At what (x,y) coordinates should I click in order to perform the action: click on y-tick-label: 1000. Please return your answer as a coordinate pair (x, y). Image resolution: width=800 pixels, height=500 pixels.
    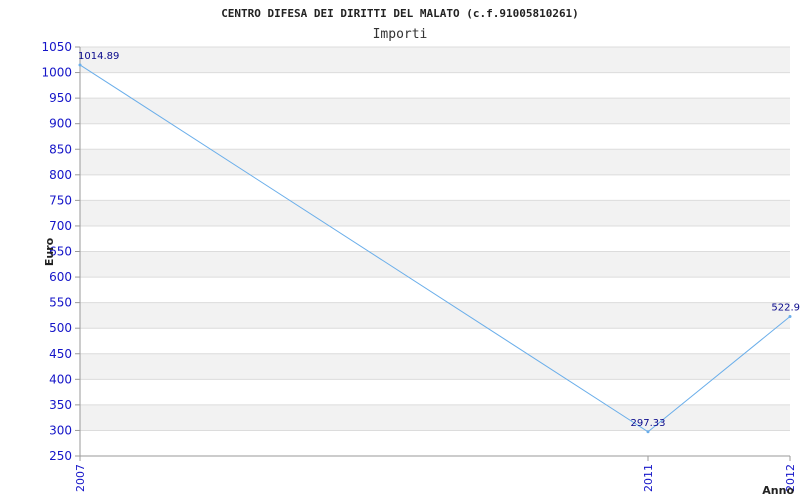
    Looking at the image, I should click on (56, 73).